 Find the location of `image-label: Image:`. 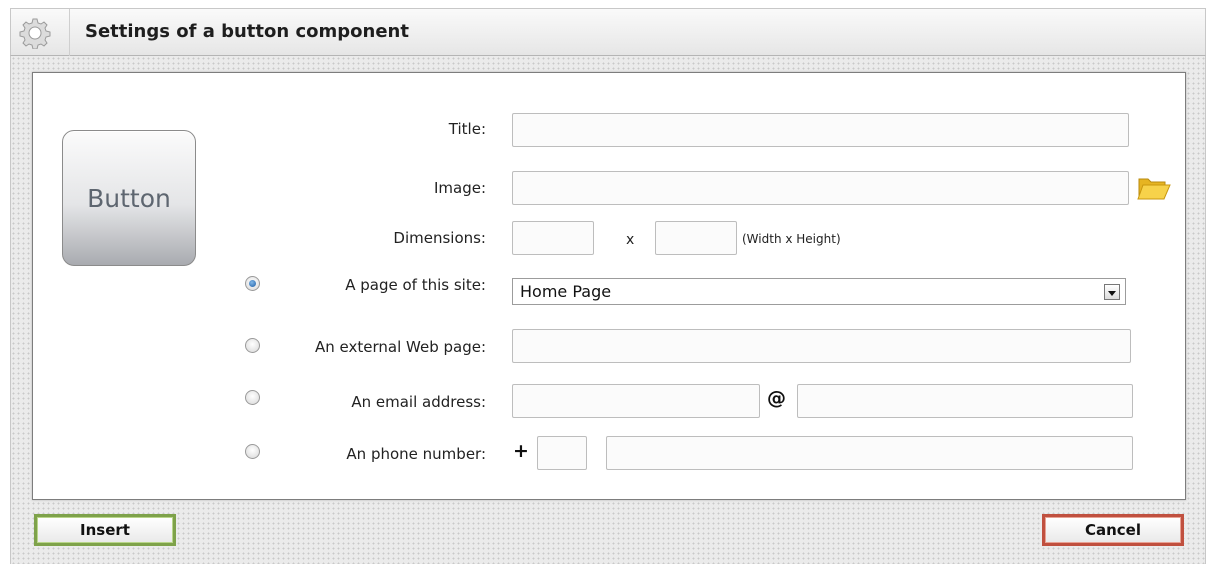

image-label: Image: is located at coordinates (459, 188).